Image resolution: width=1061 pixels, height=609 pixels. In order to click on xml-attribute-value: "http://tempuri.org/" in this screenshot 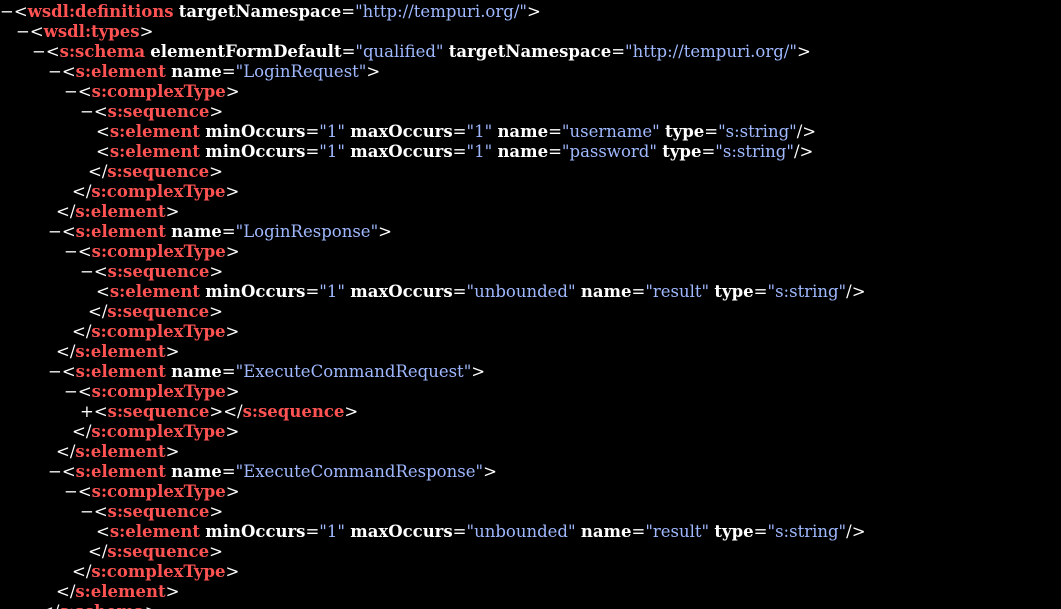, I will do `click(711, 51)`.